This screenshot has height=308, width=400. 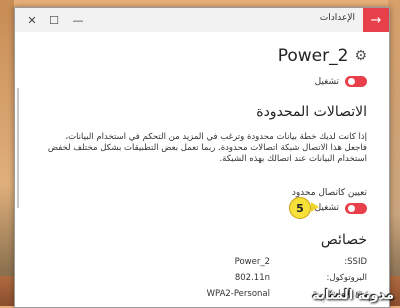 I want to click on minimize-icon: —, so click(x=78, y=20).